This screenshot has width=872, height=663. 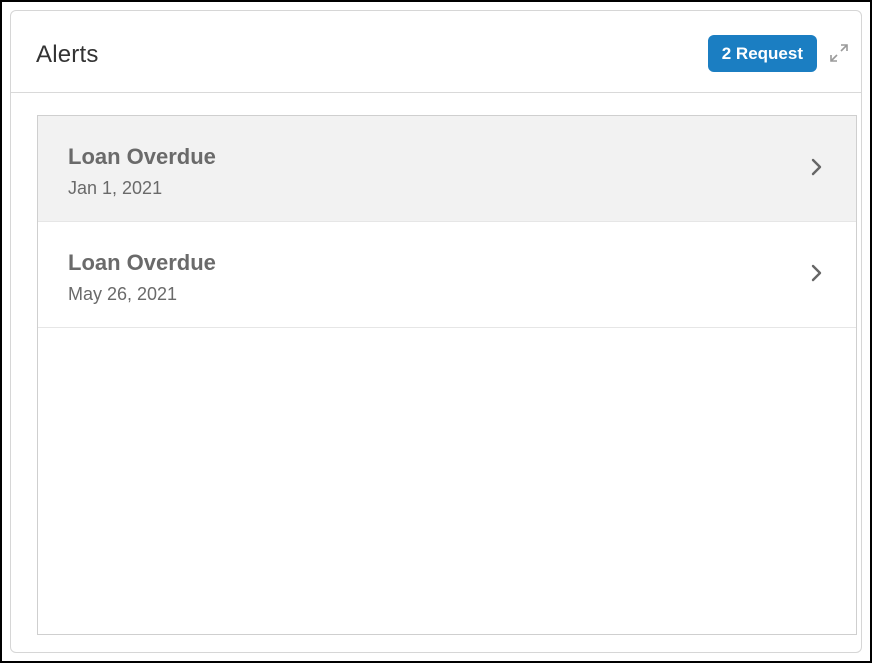 I want to click on alert-date: Jan 1, 2021, so click(x=115, y=188).